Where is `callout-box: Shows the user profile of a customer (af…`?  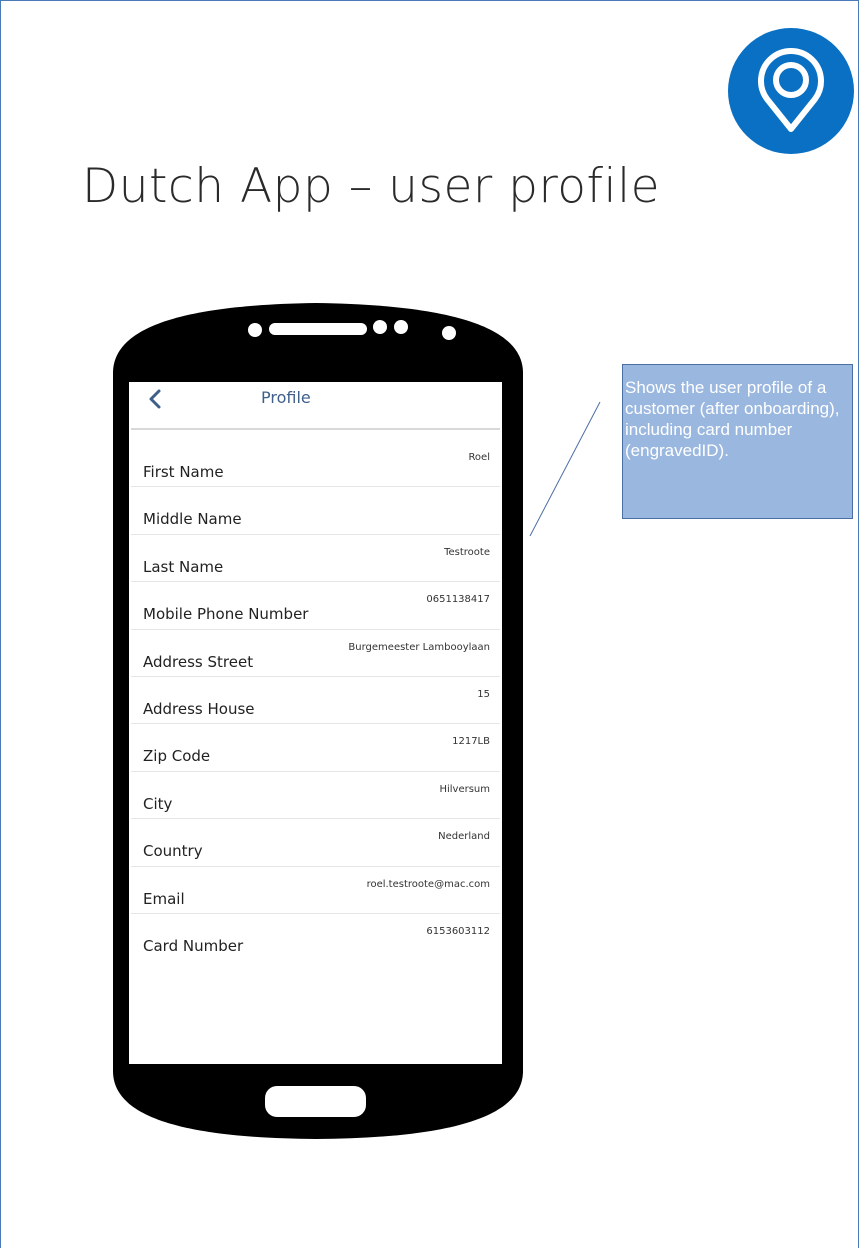
callout-box: Shows the user profile of a customer (af… is located at coordinates (737, 441).